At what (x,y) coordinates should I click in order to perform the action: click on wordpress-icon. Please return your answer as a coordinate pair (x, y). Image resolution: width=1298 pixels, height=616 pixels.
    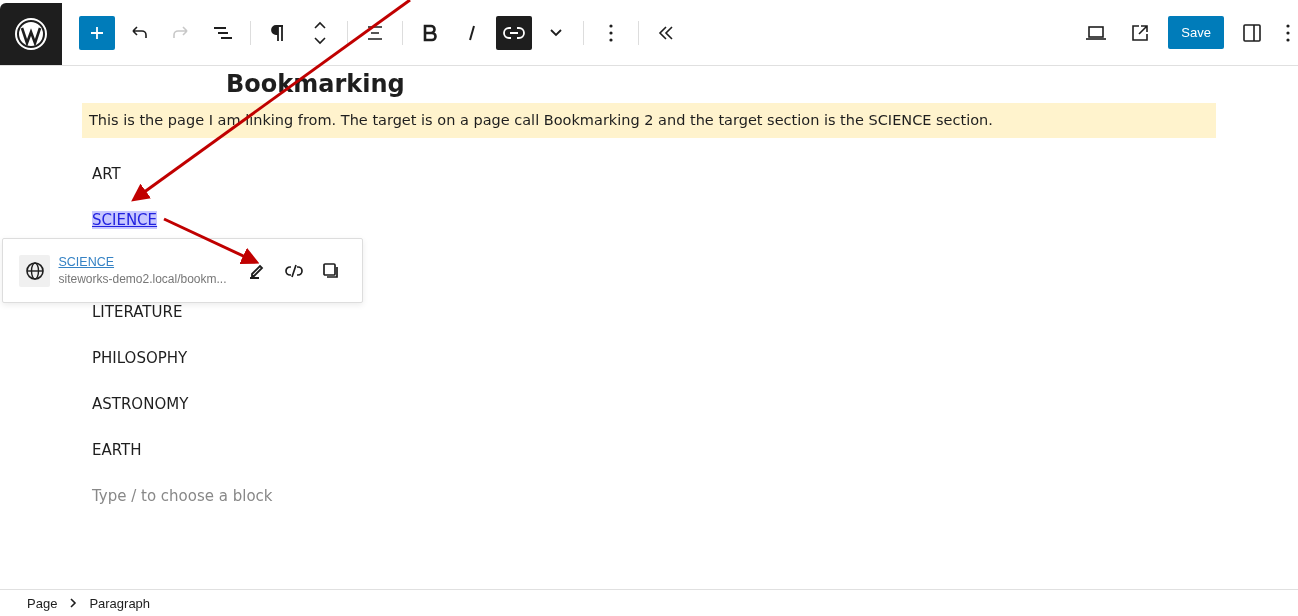
    Looking at the image, I should click on (31, 34).